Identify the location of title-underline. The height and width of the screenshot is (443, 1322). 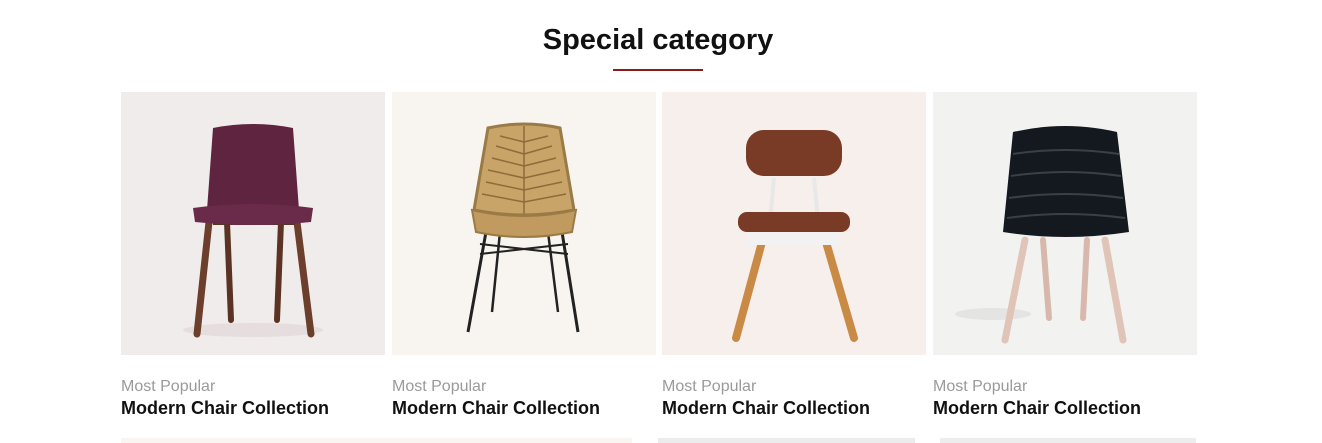
(658, 70).